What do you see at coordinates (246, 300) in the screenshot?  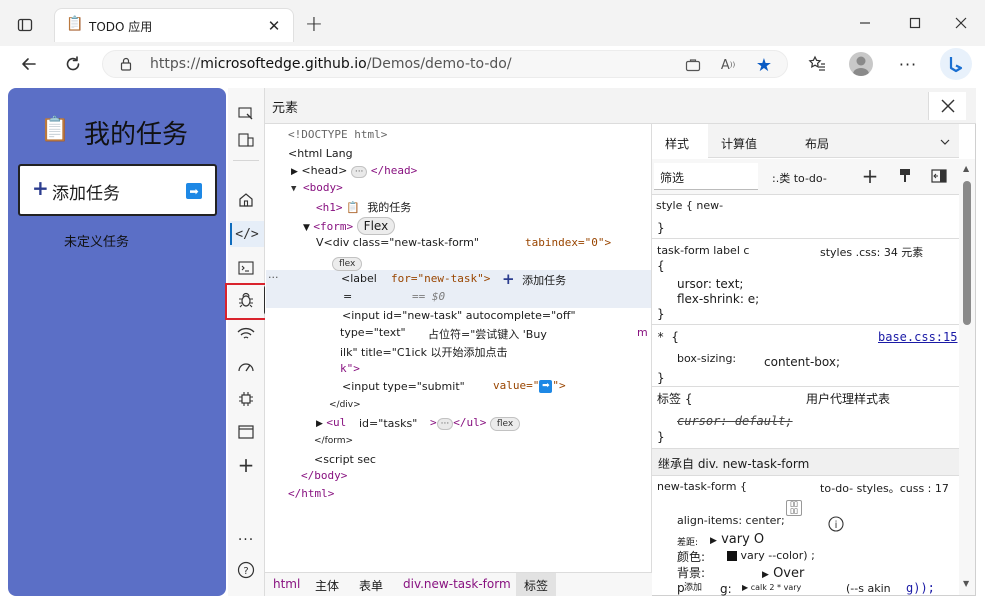 I see `sources-bug-icon` at bounding box center [246, 300].